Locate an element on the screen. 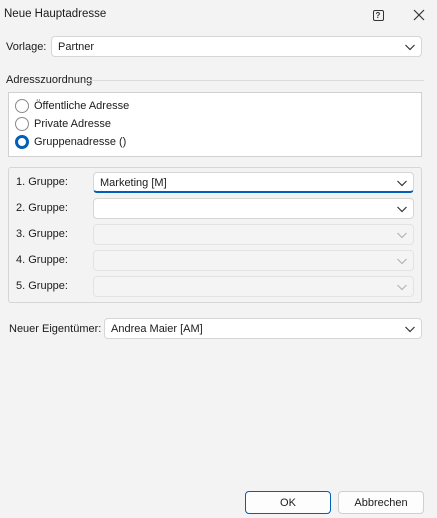 This screenshot has width=437, height=518. owner-value: Andrea Maier [AM] is located at coordinates (157, 329).